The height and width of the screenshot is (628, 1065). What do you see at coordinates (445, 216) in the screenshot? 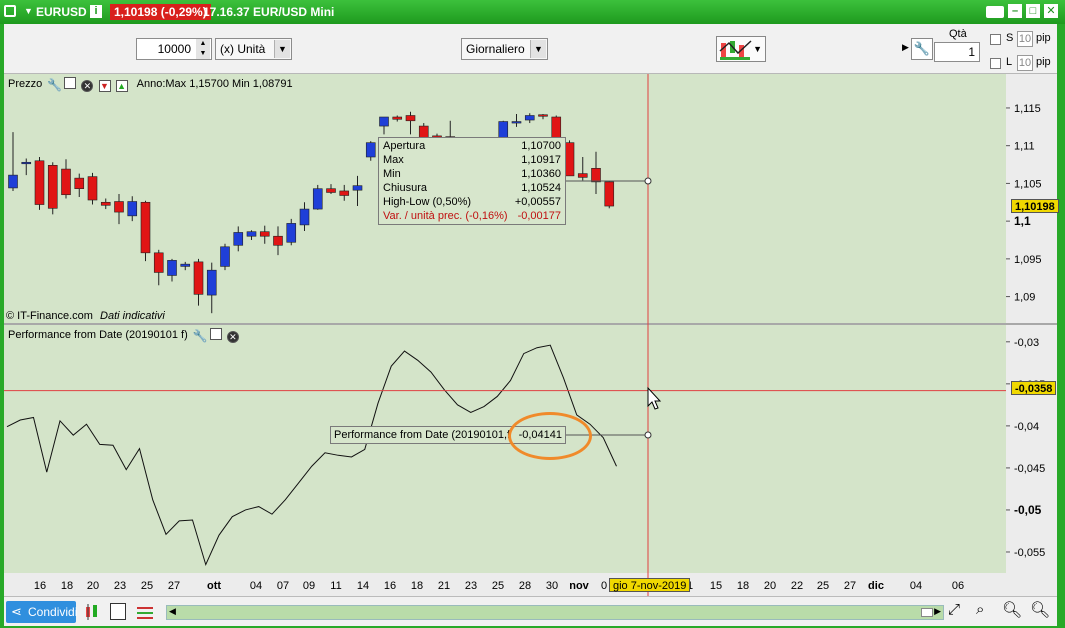
I see `tooltip-label: Var. / unità prec. (-0,16%)` at bounding box center [445, 216].